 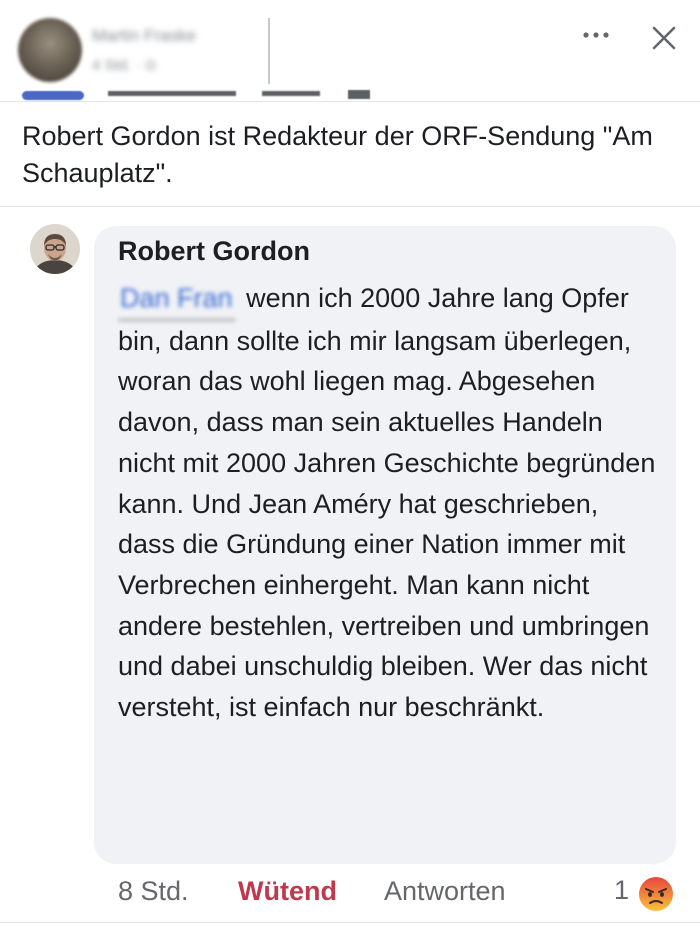 I want to click on commenter-avatar, so click(x=55, y=249).